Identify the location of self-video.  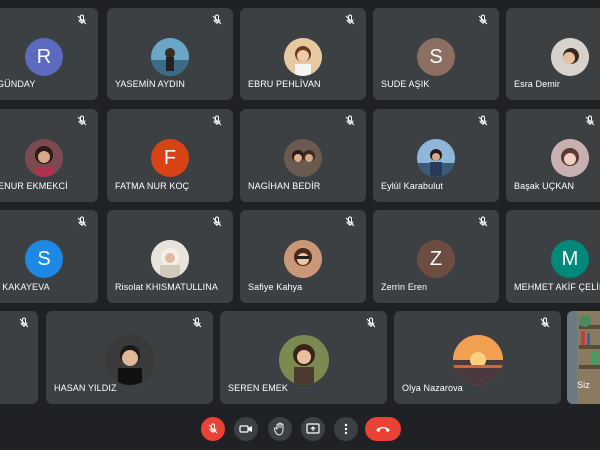
(583, 357).